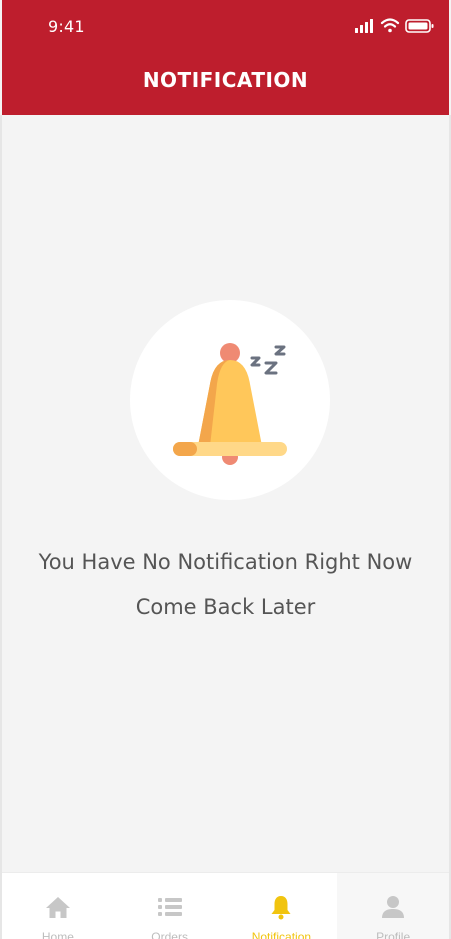 This screenshot has width=451, height=939. What do you see at coordinates (230, 404) in the screenshot?
I see `sleeping-bell-icon` at bounding box center [230, 404].